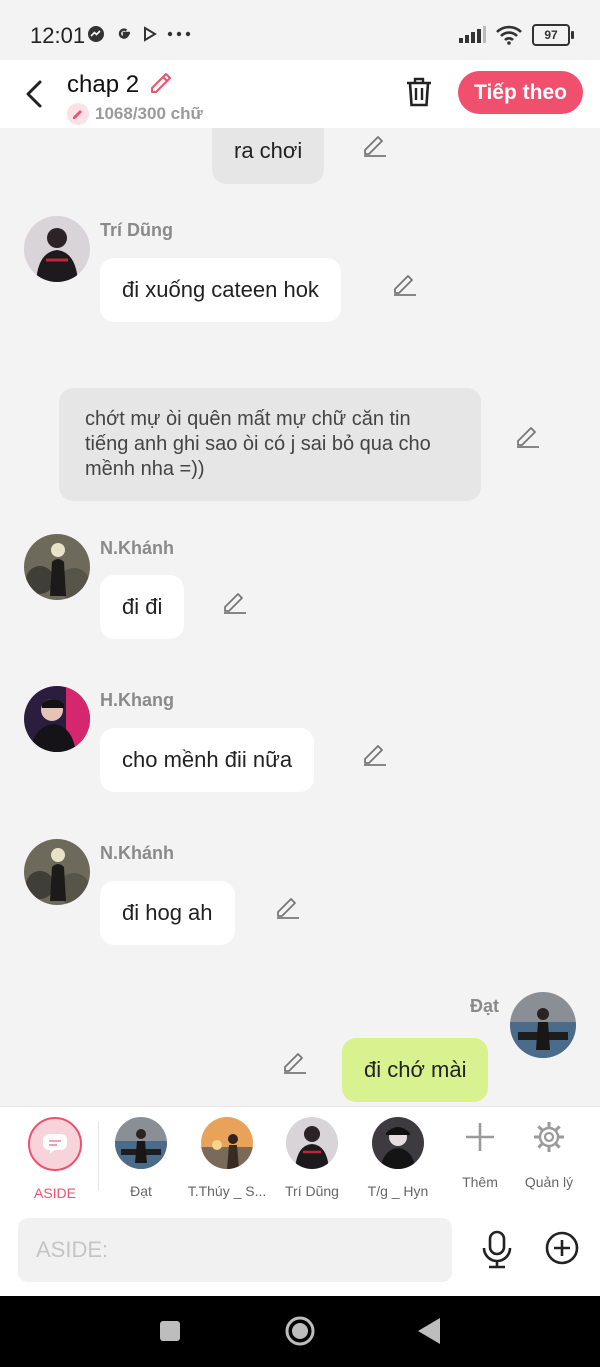 The width and height of the screenshot is (600, 1367). Describe the element at coordinates (543, 1025) in the screenshot. I see `avatar-dat` at that location.